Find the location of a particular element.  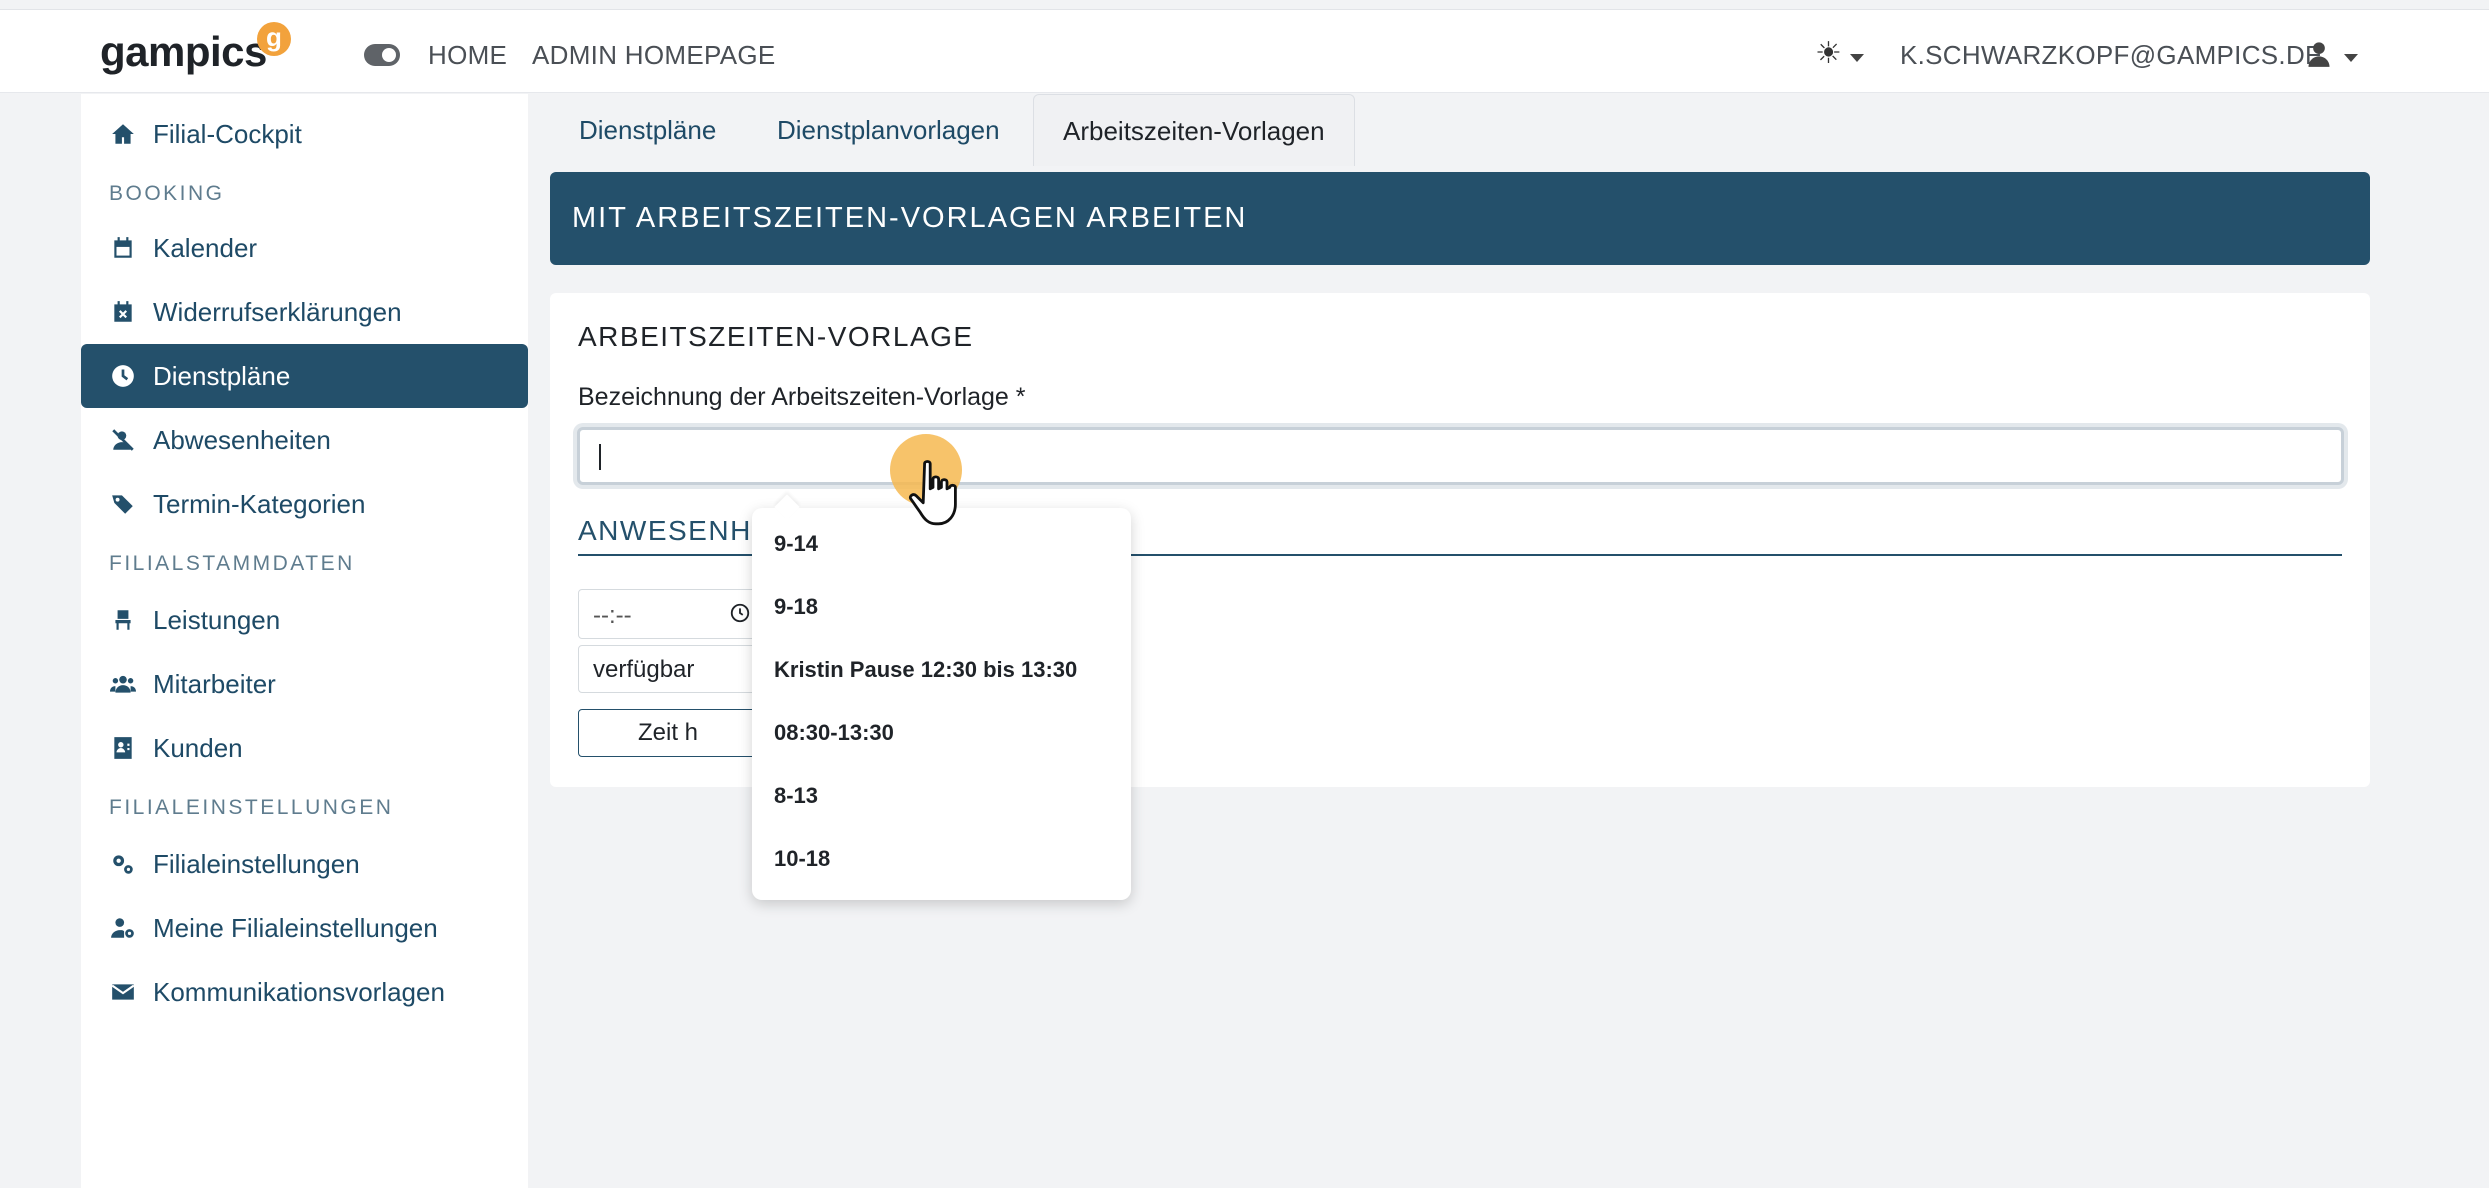

logo: gampics is located at coordinates (183, 52).